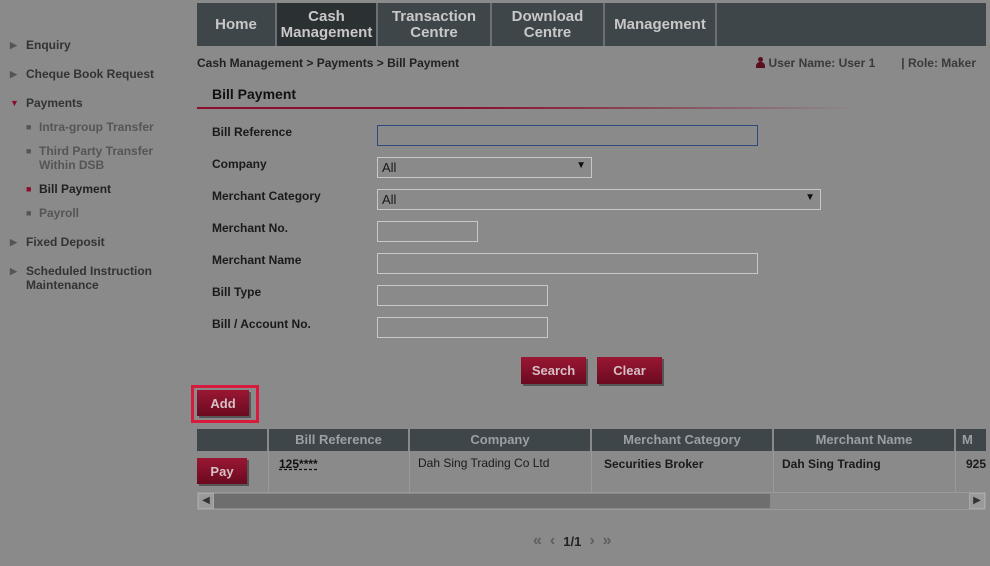 The image size is (990, 566). What do you see at coordinates (254, 94) in the screenshot?
I see `page-title: Bill Payment` at bounding box center [254, 94].